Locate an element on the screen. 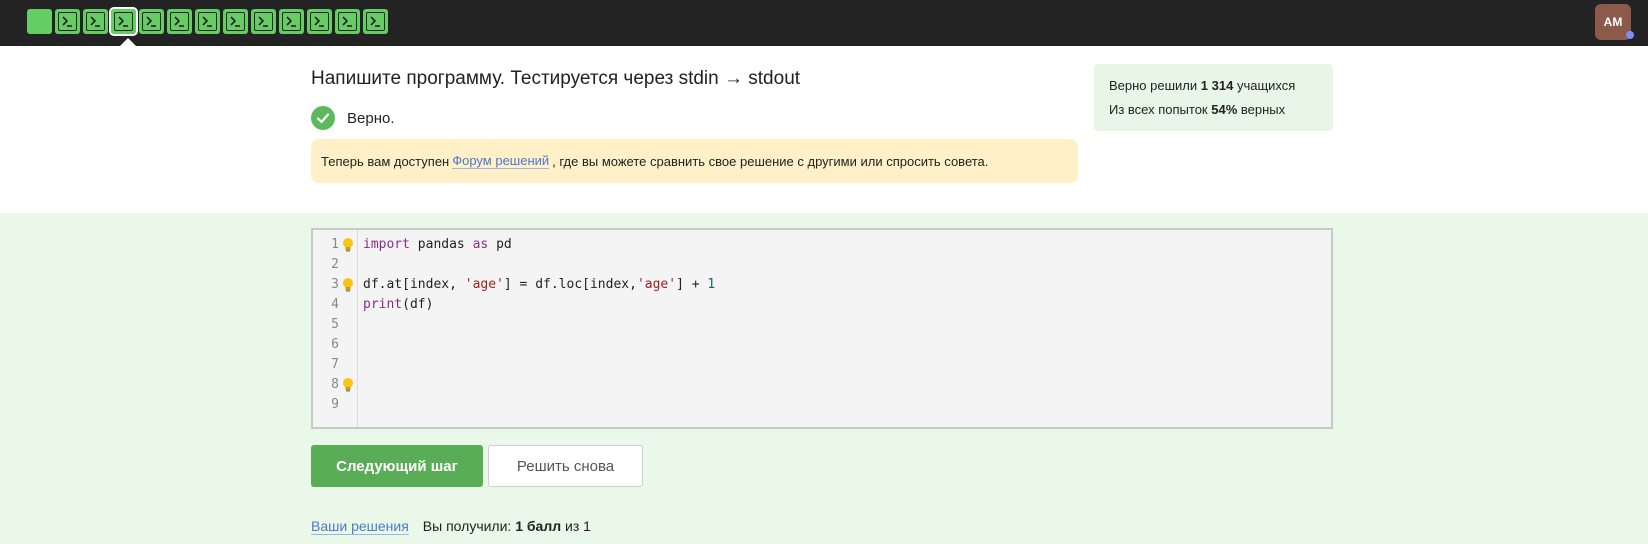 This screenshot has height=544, width=1648. line-number: 6 is located at coordinates (335, 344).